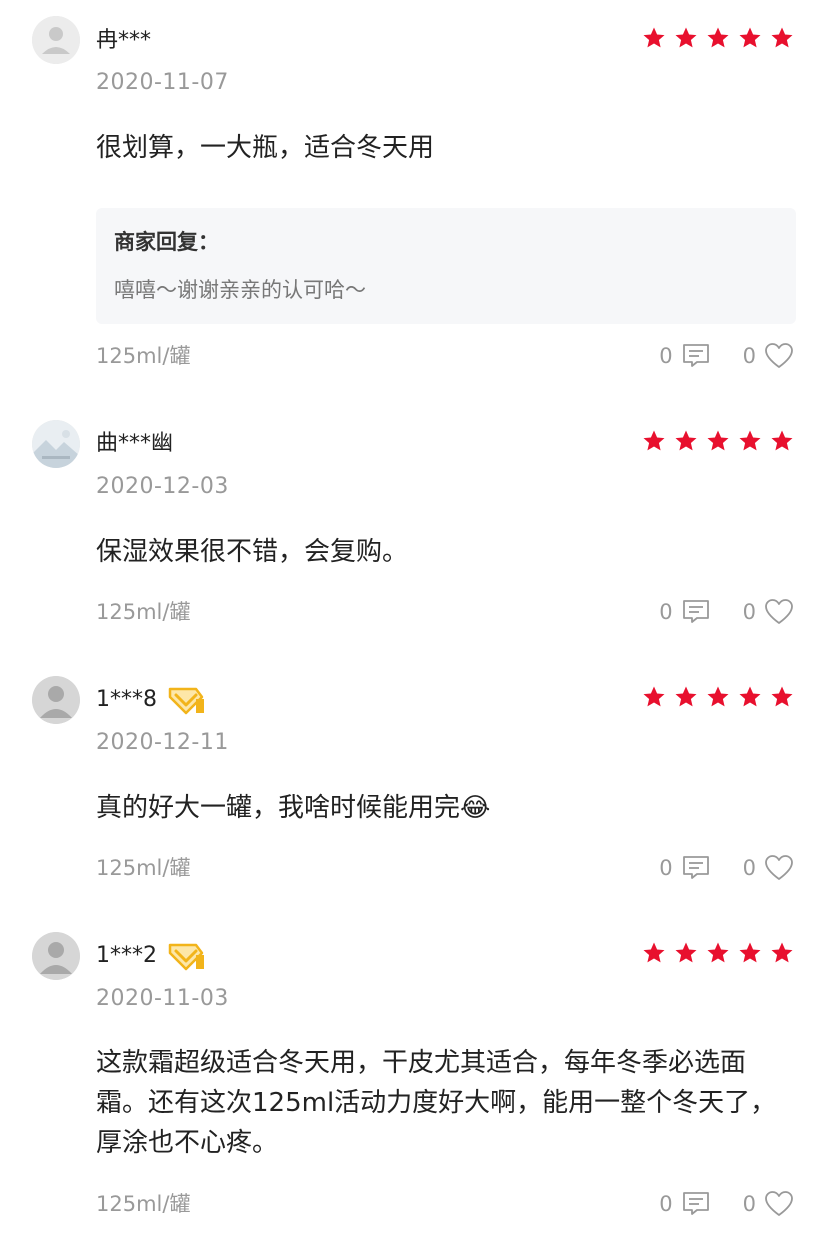  I want to click on landscape-avatar-icon, so click(56, 444).